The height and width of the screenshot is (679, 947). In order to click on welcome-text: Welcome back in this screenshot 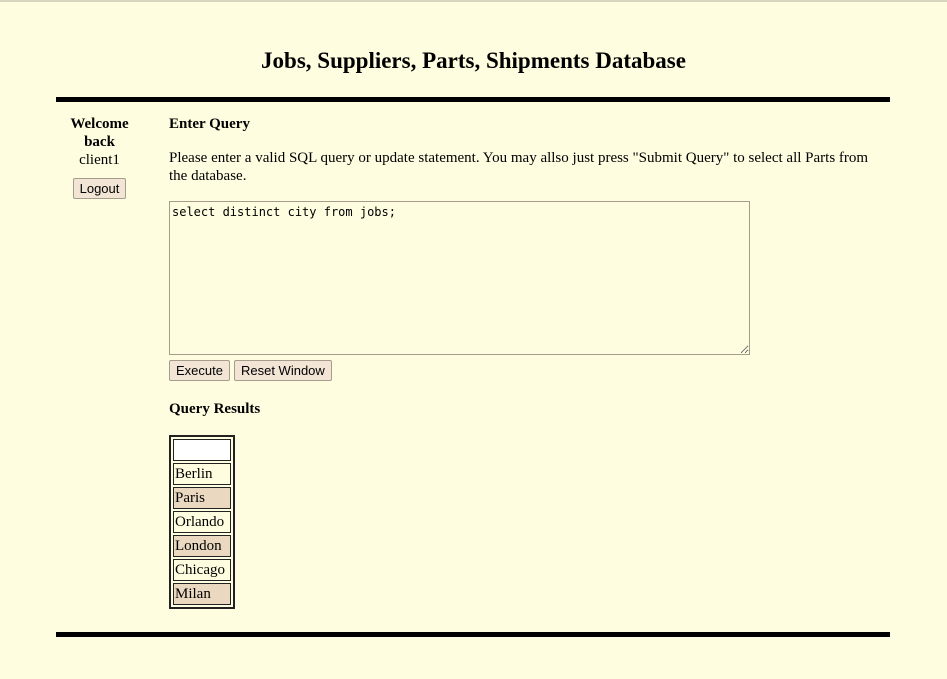, I will do `click(99, 133)`.